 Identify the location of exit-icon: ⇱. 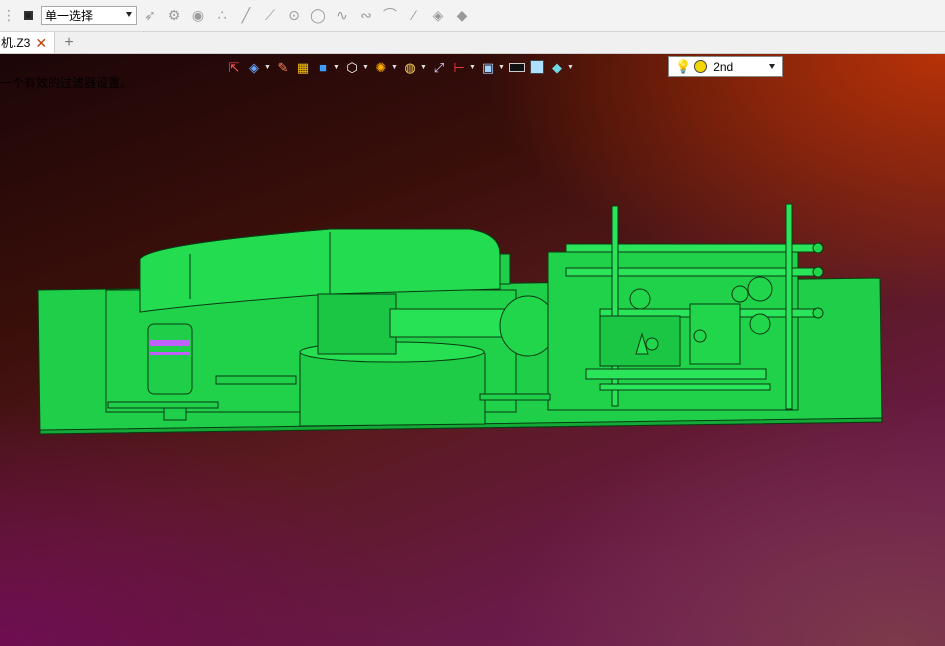
(234, 67).